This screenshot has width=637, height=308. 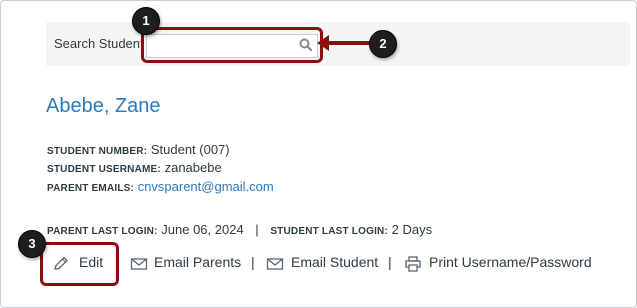 What do you see at coordinates (190, 149) in the screenshot?
I see `student-number-value: Student (007)` at bounding box center [190, 149].